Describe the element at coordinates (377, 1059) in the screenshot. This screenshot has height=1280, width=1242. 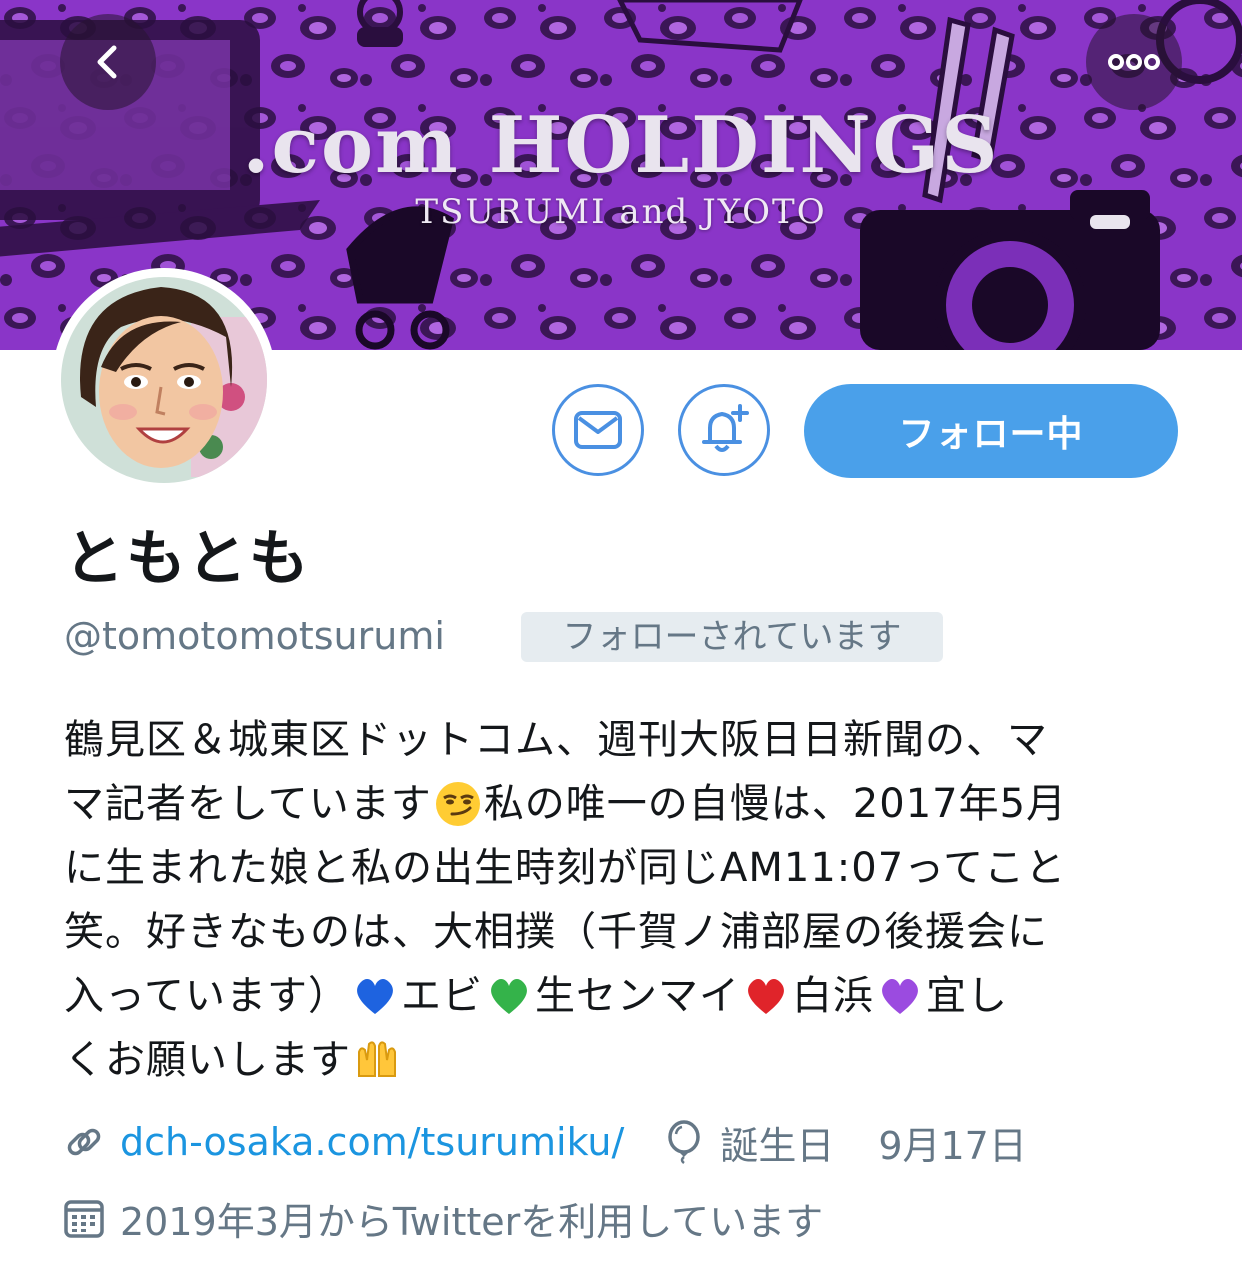
I see `raised-hands-icon` at that location.